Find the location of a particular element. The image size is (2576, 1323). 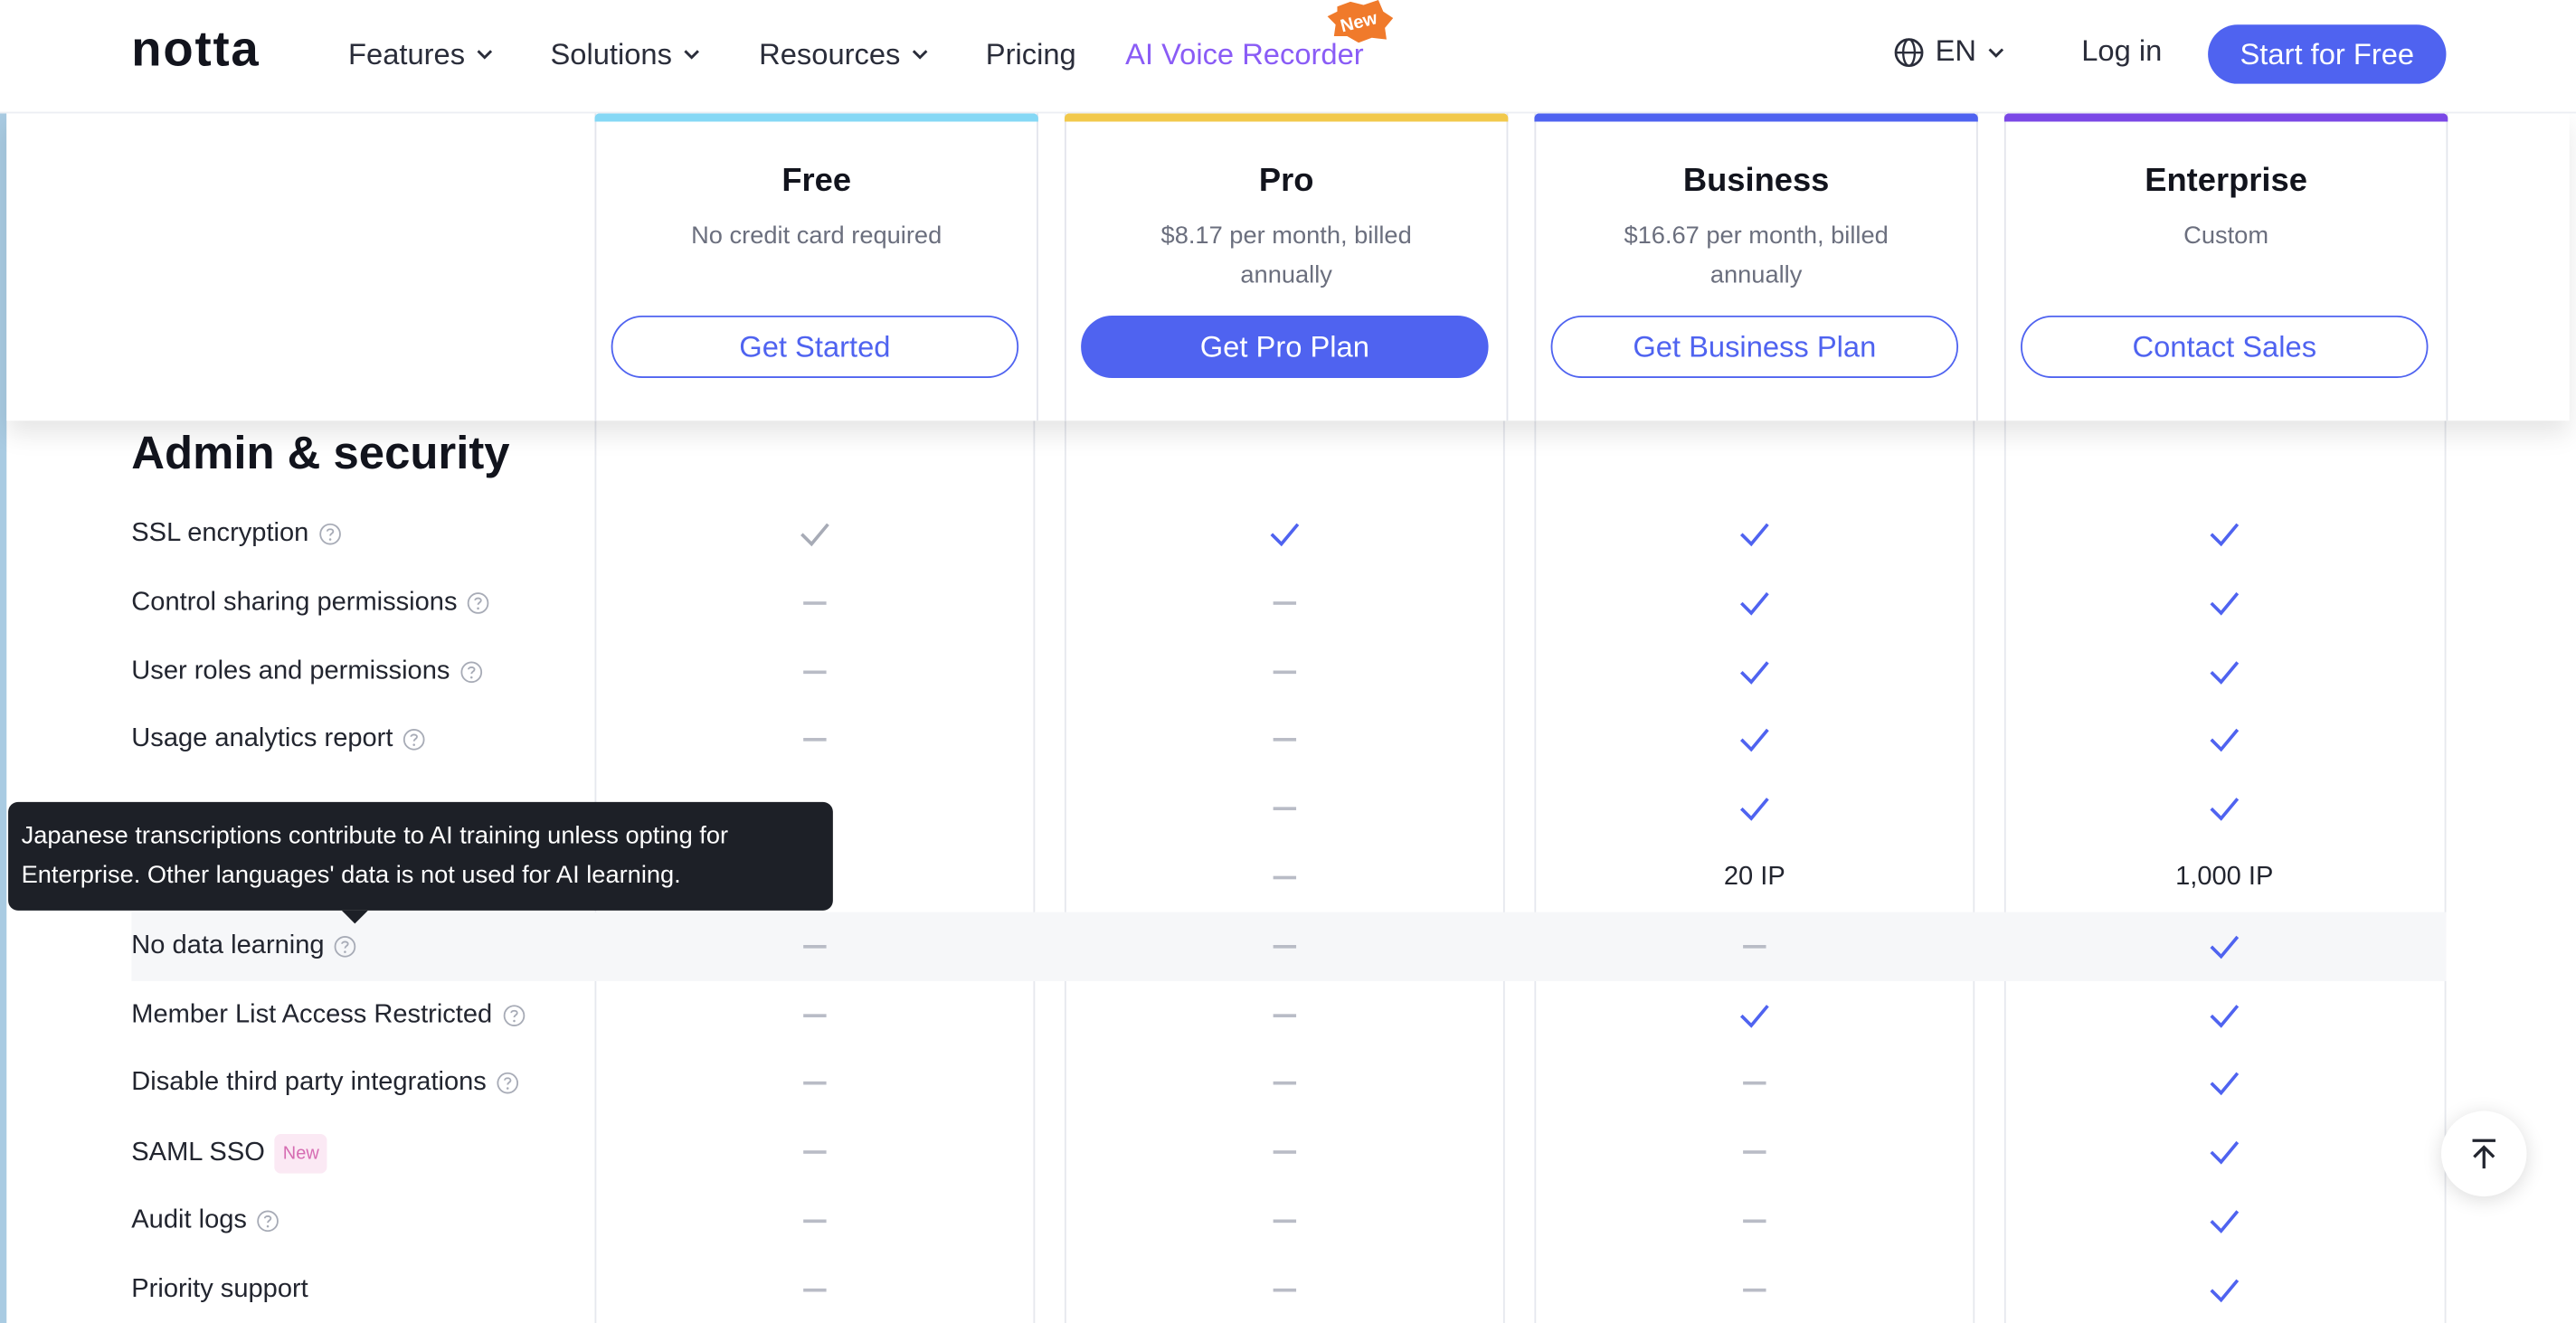

get-started-button: Get Started is located at coordinates (815, 347).